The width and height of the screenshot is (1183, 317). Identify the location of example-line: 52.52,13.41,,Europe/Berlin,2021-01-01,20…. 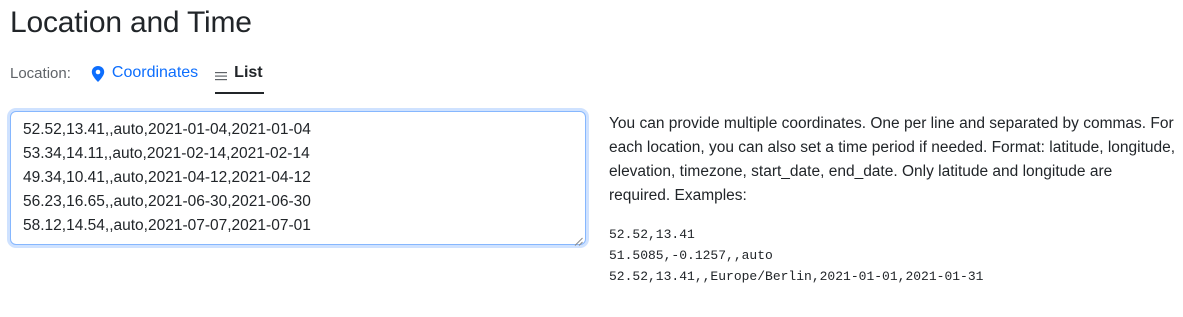
(796, 276).